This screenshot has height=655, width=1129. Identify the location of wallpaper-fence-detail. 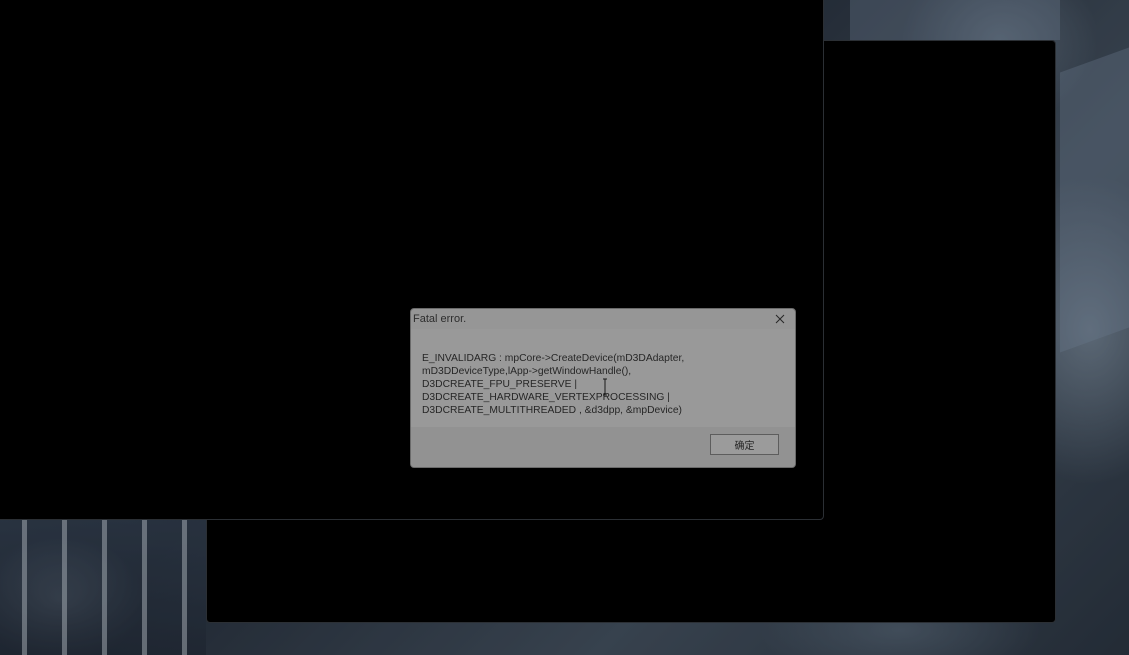
(103, 587).